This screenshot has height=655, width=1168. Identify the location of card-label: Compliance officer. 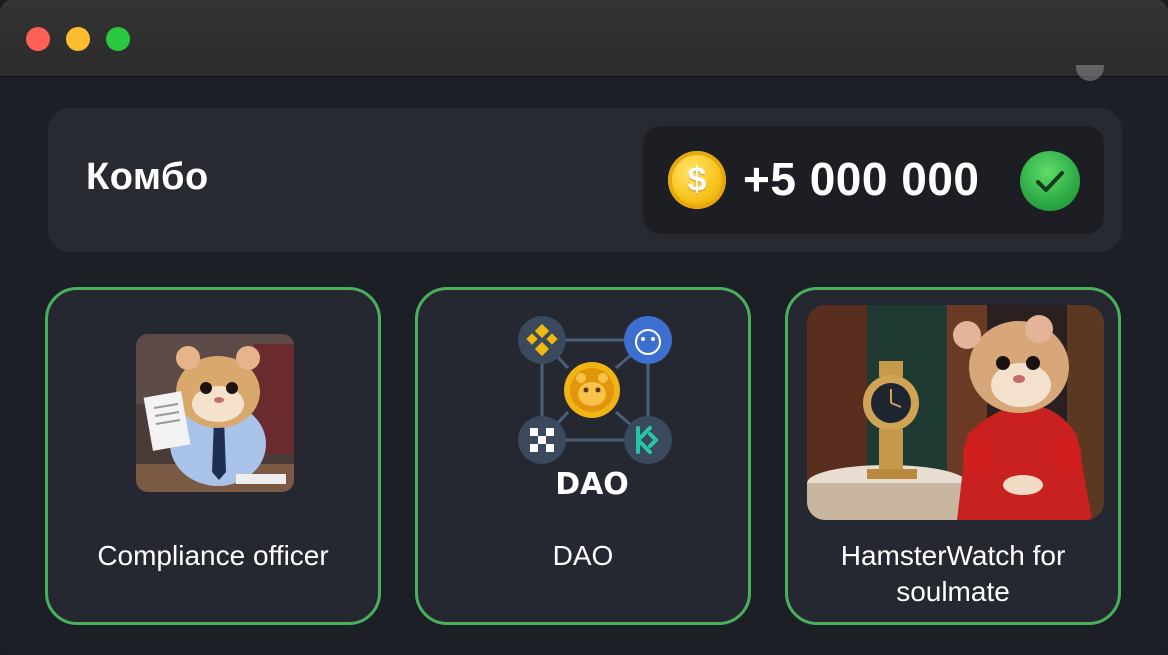
(213, 555).